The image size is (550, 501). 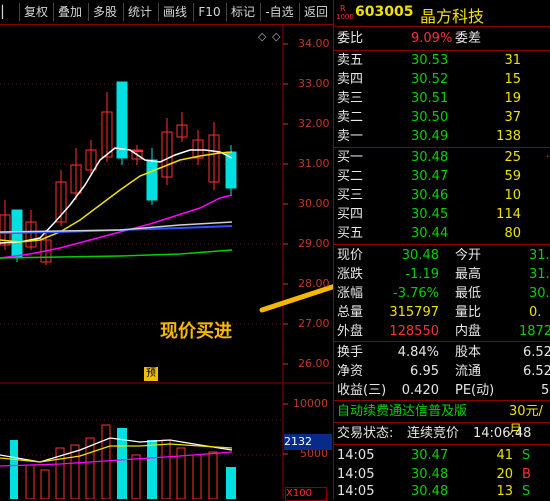 I want to click on volume-bars, so click(x=118, y=461).